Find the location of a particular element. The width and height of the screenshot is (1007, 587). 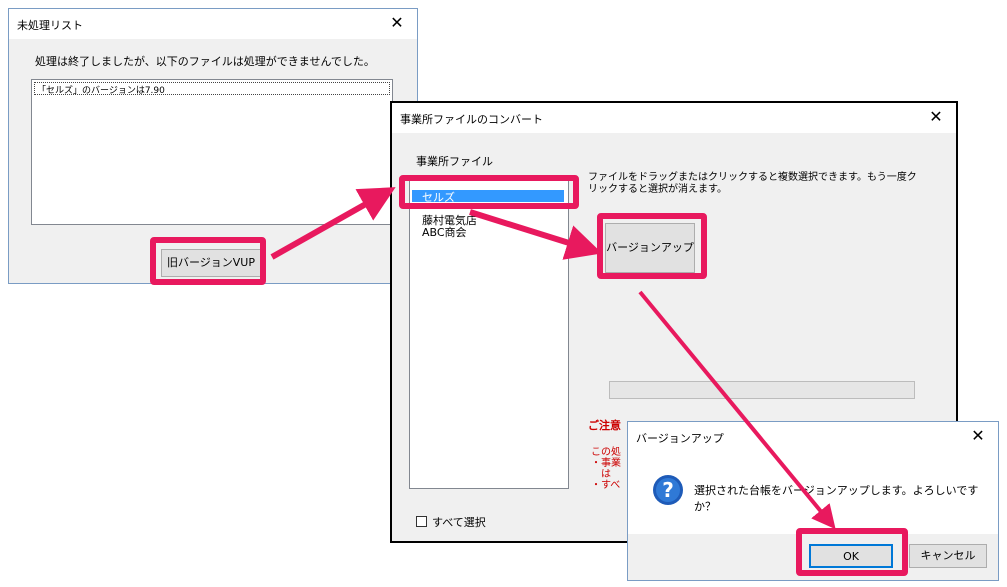

select-all-checkbox is located at coordinates (421, 521).